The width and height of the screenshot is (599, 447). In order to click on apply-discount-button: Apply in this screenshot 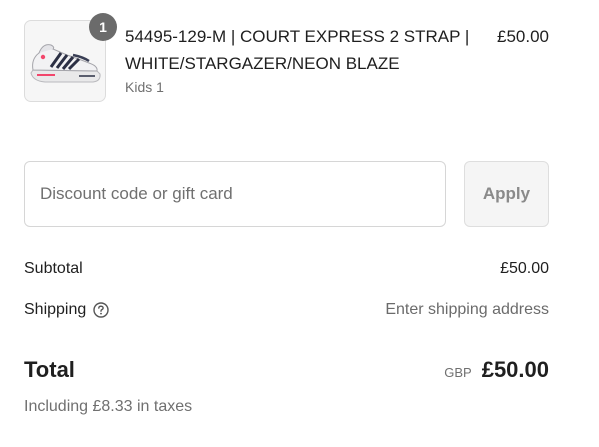, I will do `click(506, 194)`.